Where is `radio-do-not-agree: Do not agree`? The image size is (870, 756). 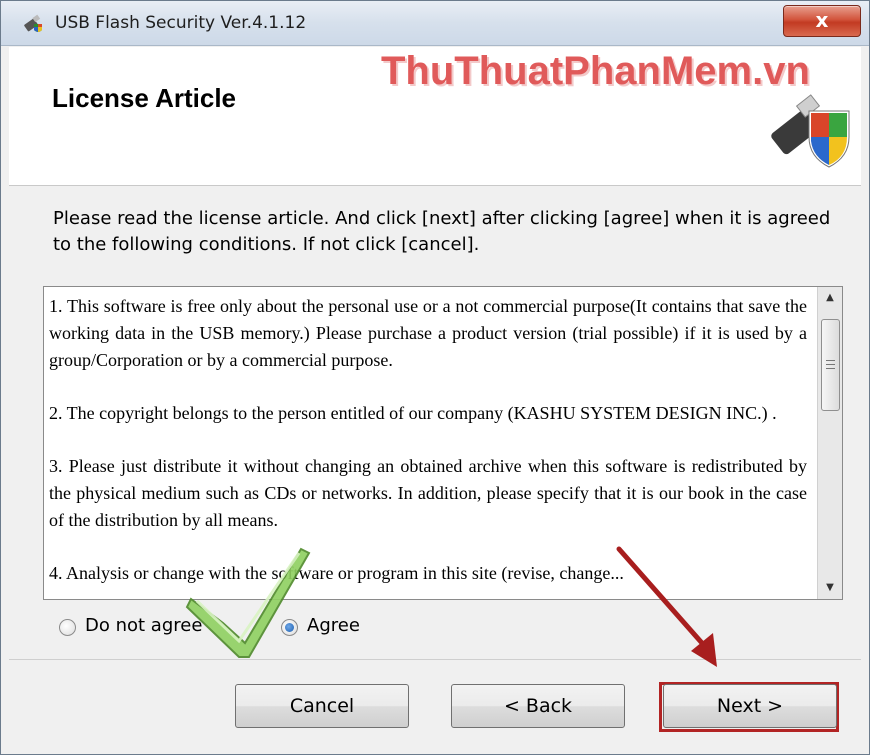 radio-do-not-agree: Do not agree is located at coordinates (149, 628).